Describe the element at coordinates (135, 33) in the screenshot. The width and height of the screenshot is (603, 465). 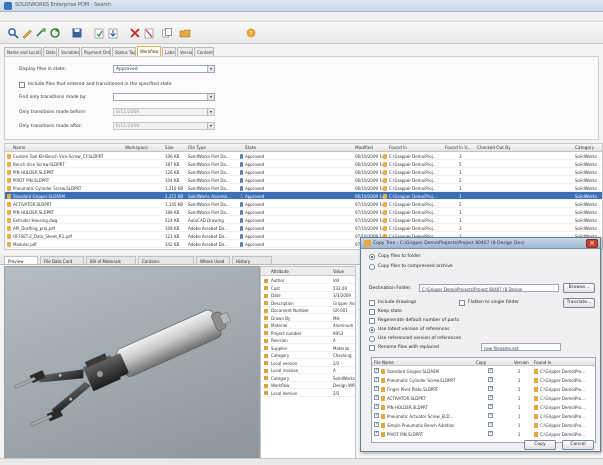
I see `delete-toolbar-button` at that location.